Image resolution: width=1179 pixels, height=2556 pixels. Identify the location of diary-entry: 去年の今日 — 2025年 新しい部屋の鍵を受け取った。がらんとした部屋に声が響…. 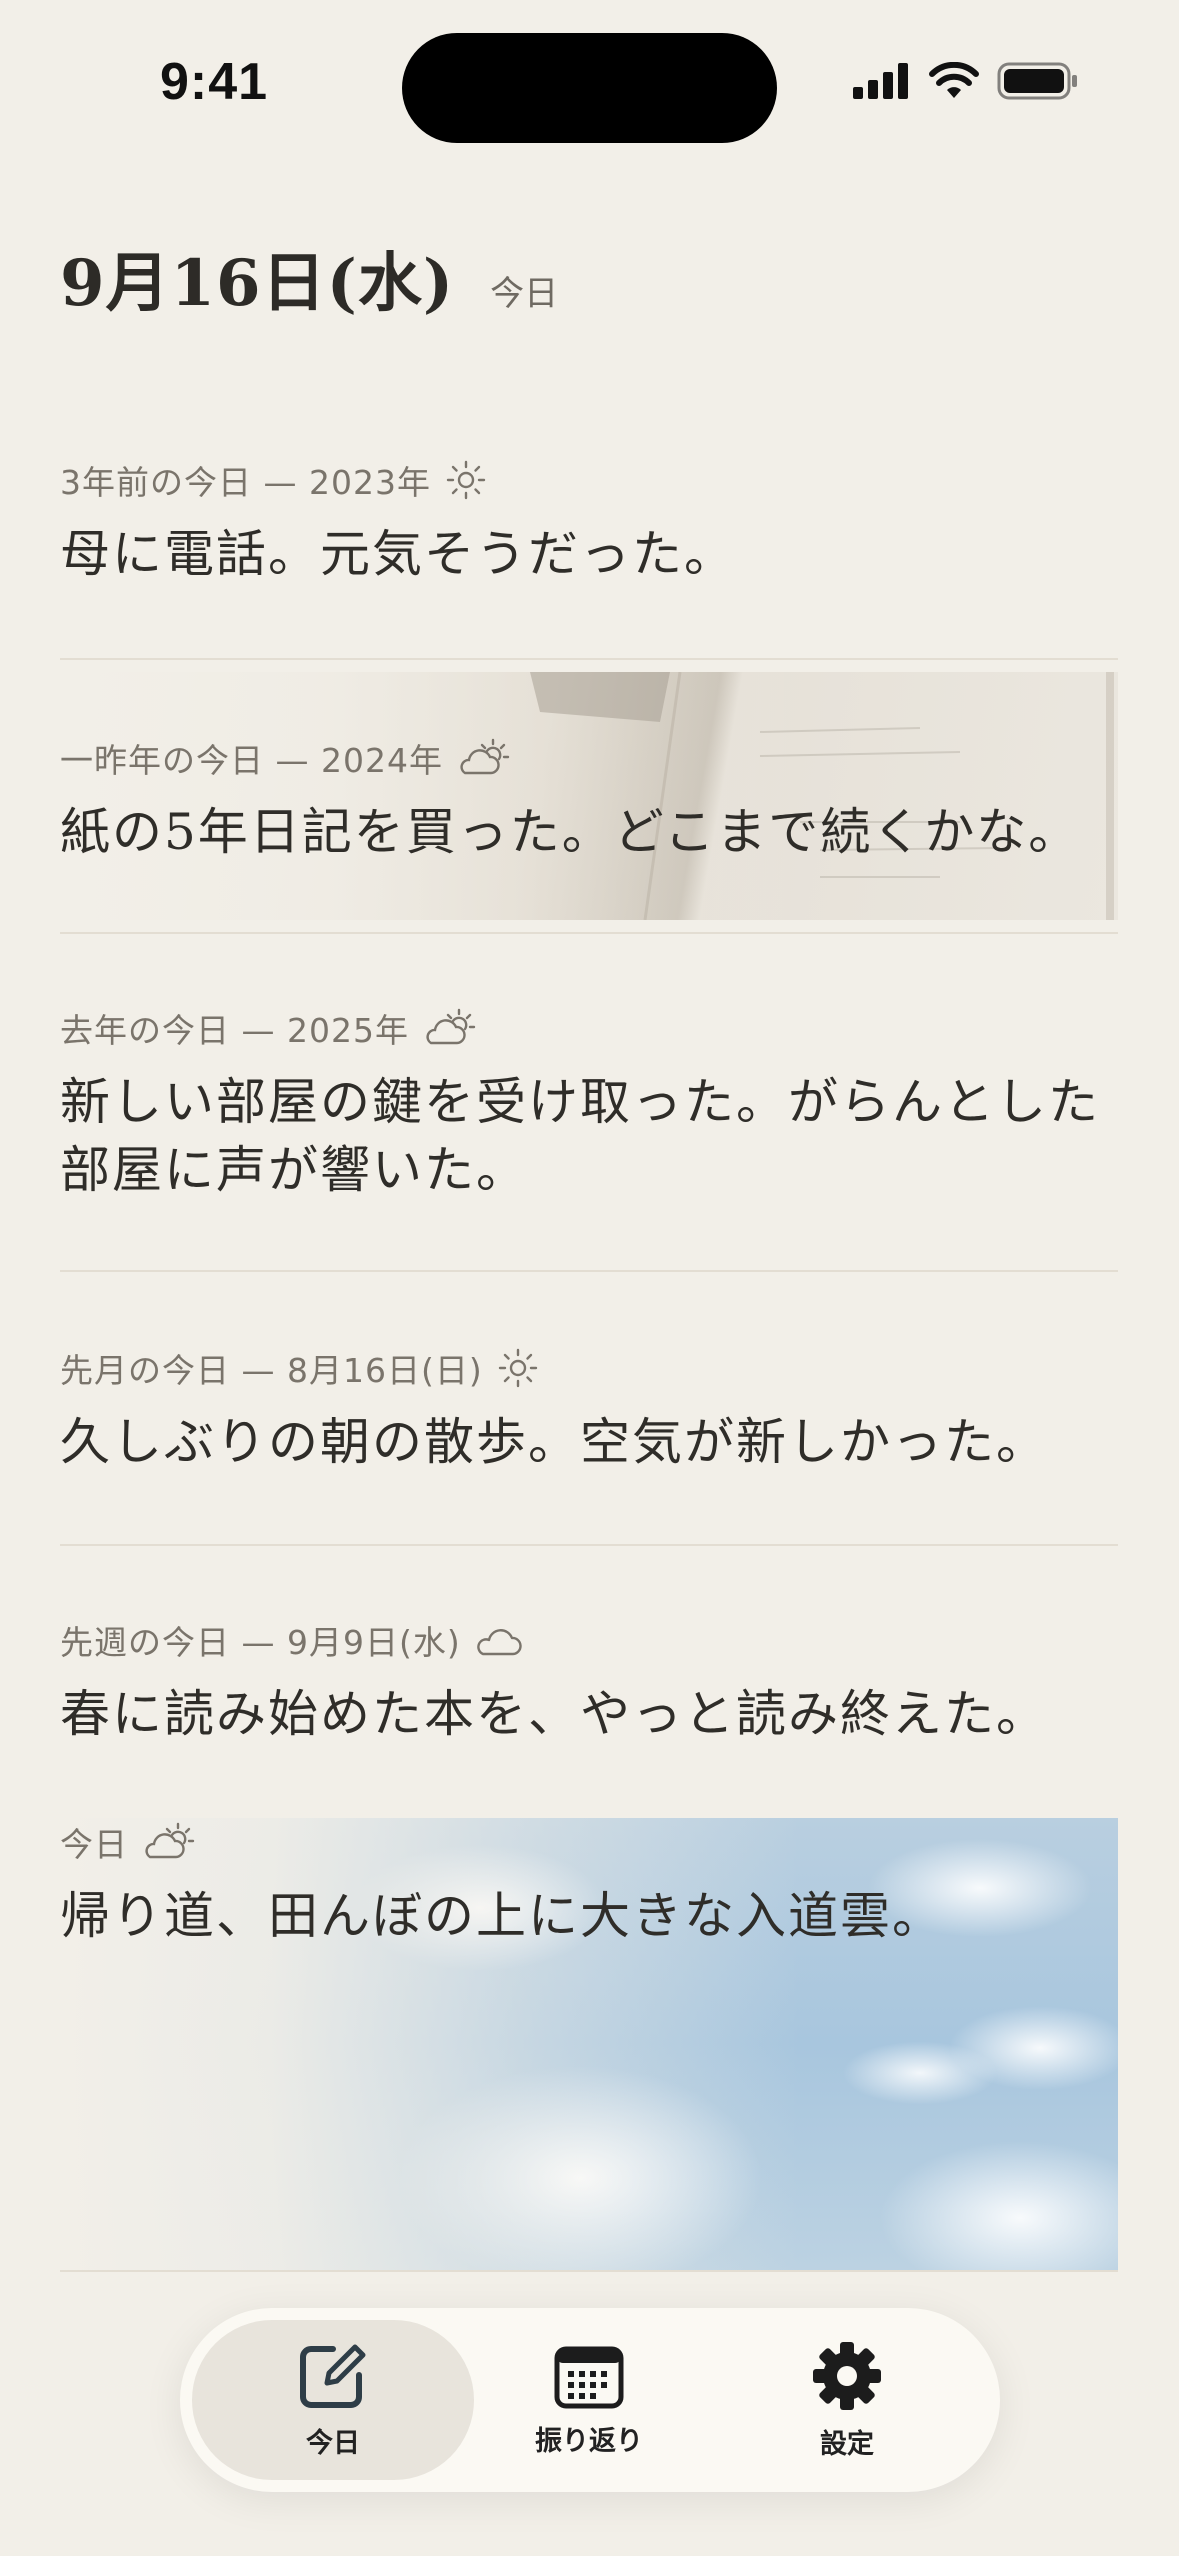
(589, 1106).